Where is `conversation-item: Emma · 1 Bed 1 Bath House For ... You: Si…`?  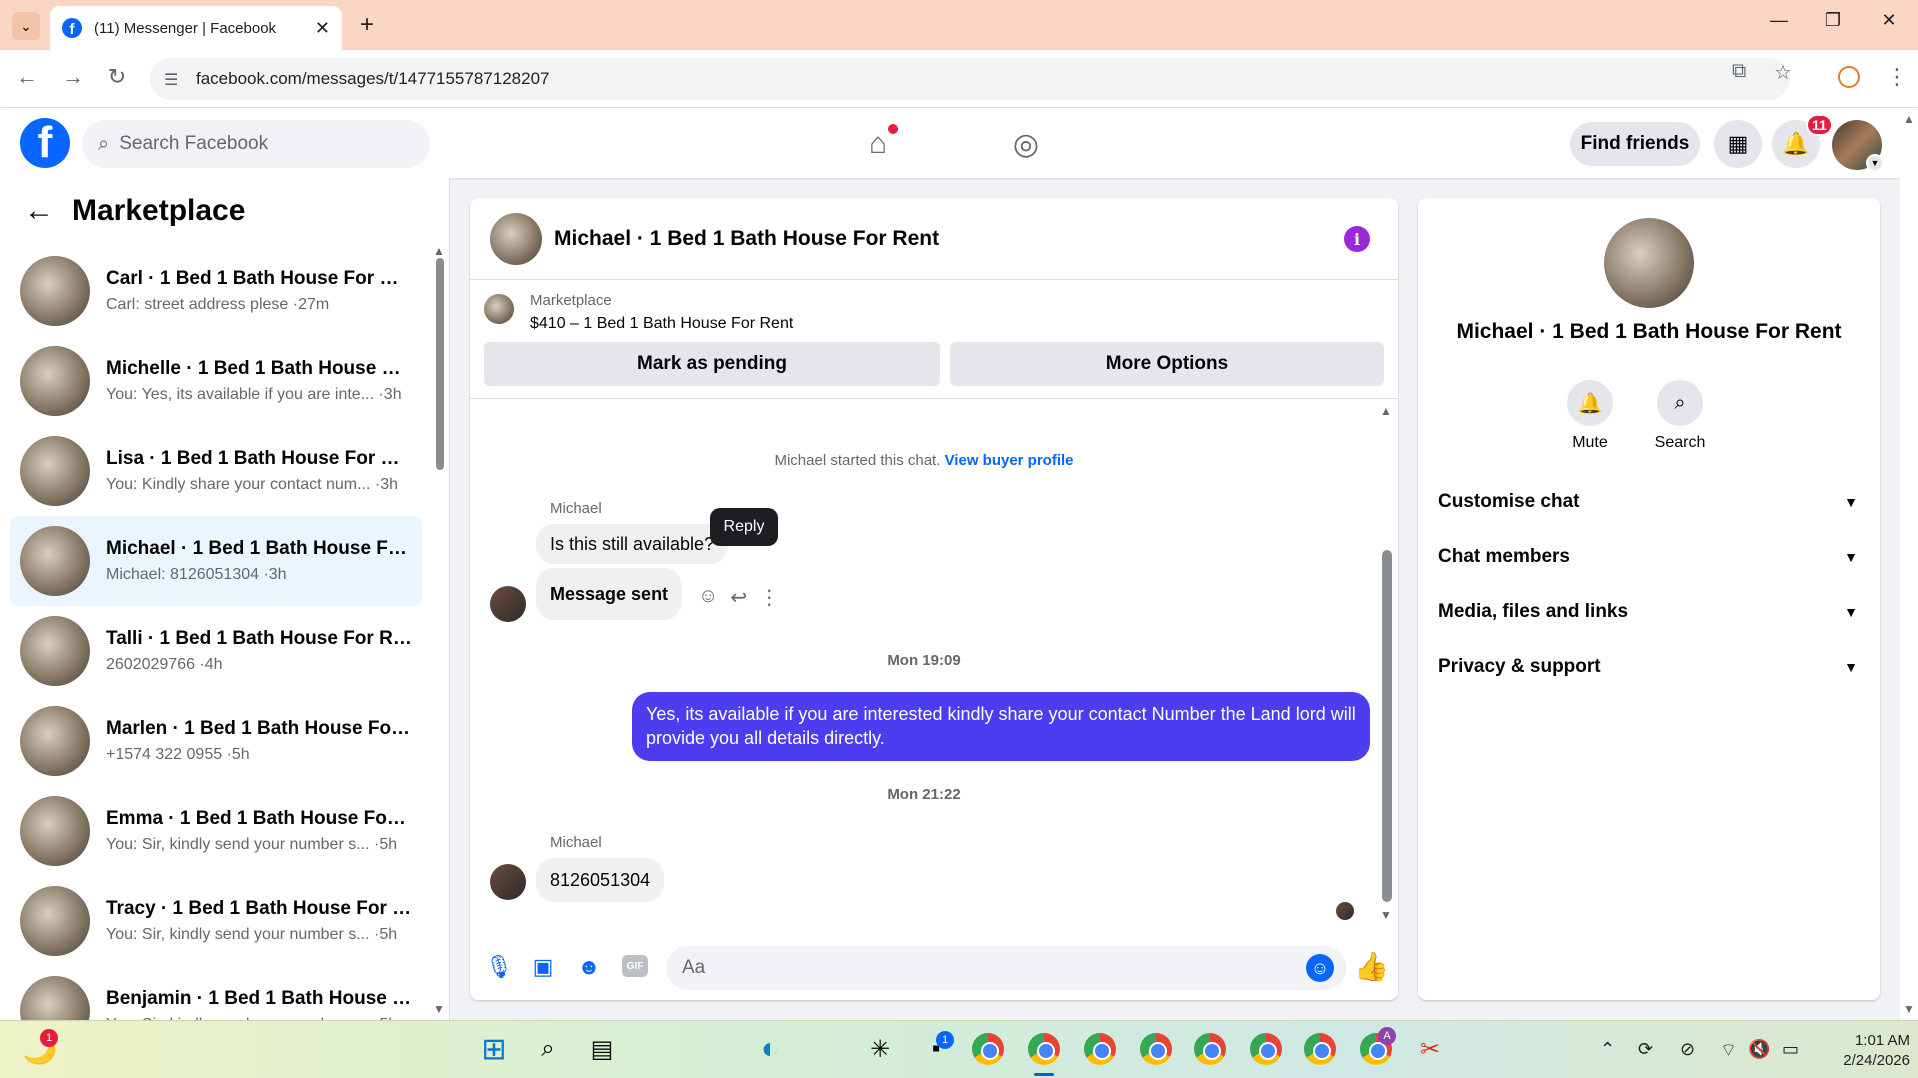
conversation-item: Emma · 1 Bed 1 Bath House For ... You: Si… is located at coordinates (216, 831).